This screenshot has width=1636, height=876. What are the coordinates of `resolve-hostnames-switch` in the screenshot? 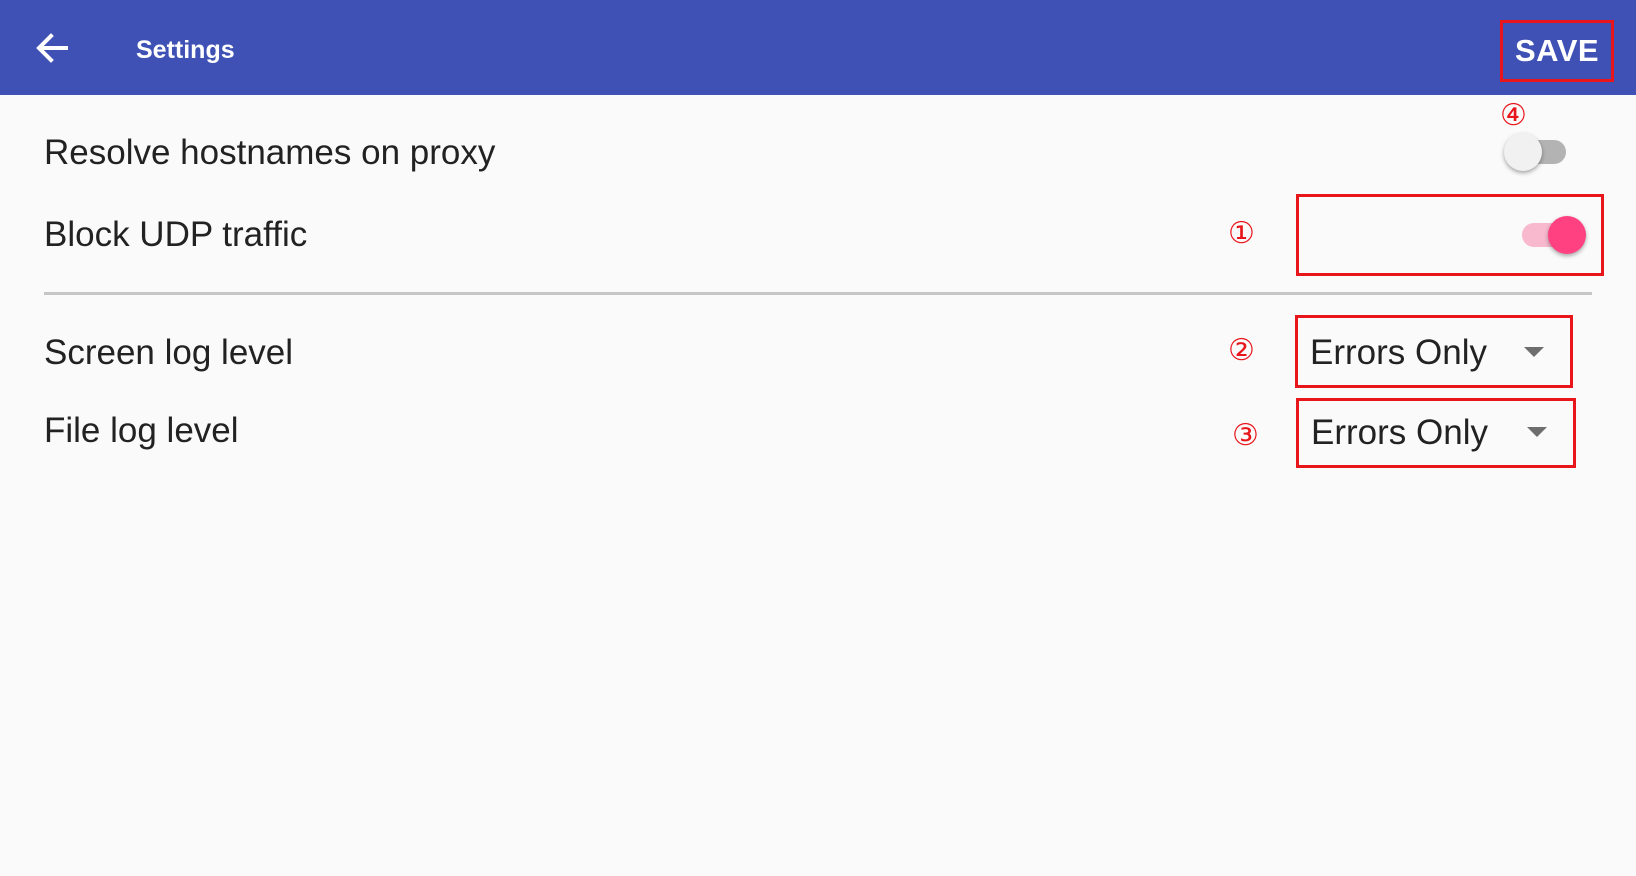 It's located at (1538, 152).